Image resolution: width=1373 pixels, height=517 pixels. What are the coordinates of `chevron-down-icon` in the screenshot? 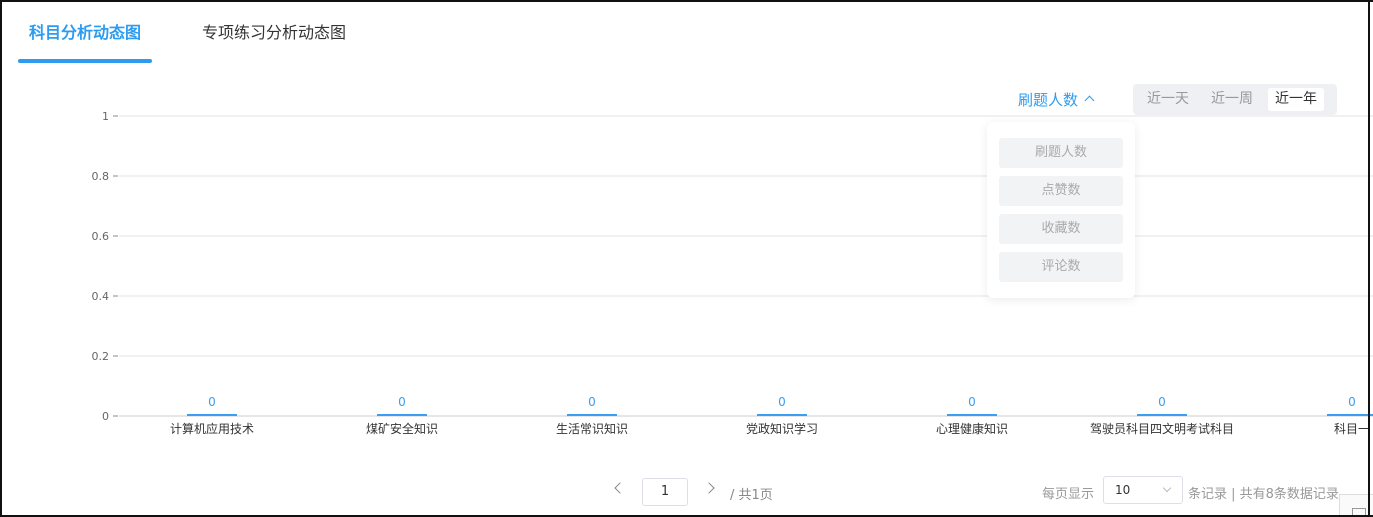 It's located at (1167, 488).